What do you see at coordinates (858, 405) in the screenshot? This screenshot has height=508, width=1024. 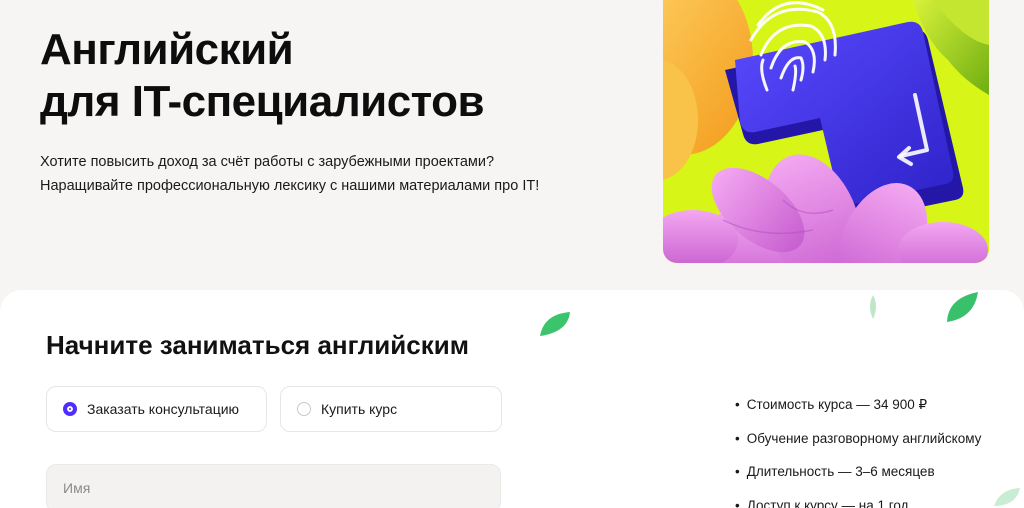 I see `fact-price: Стоимость курса — 34 900 ₽` at bounding box center [858, 405].